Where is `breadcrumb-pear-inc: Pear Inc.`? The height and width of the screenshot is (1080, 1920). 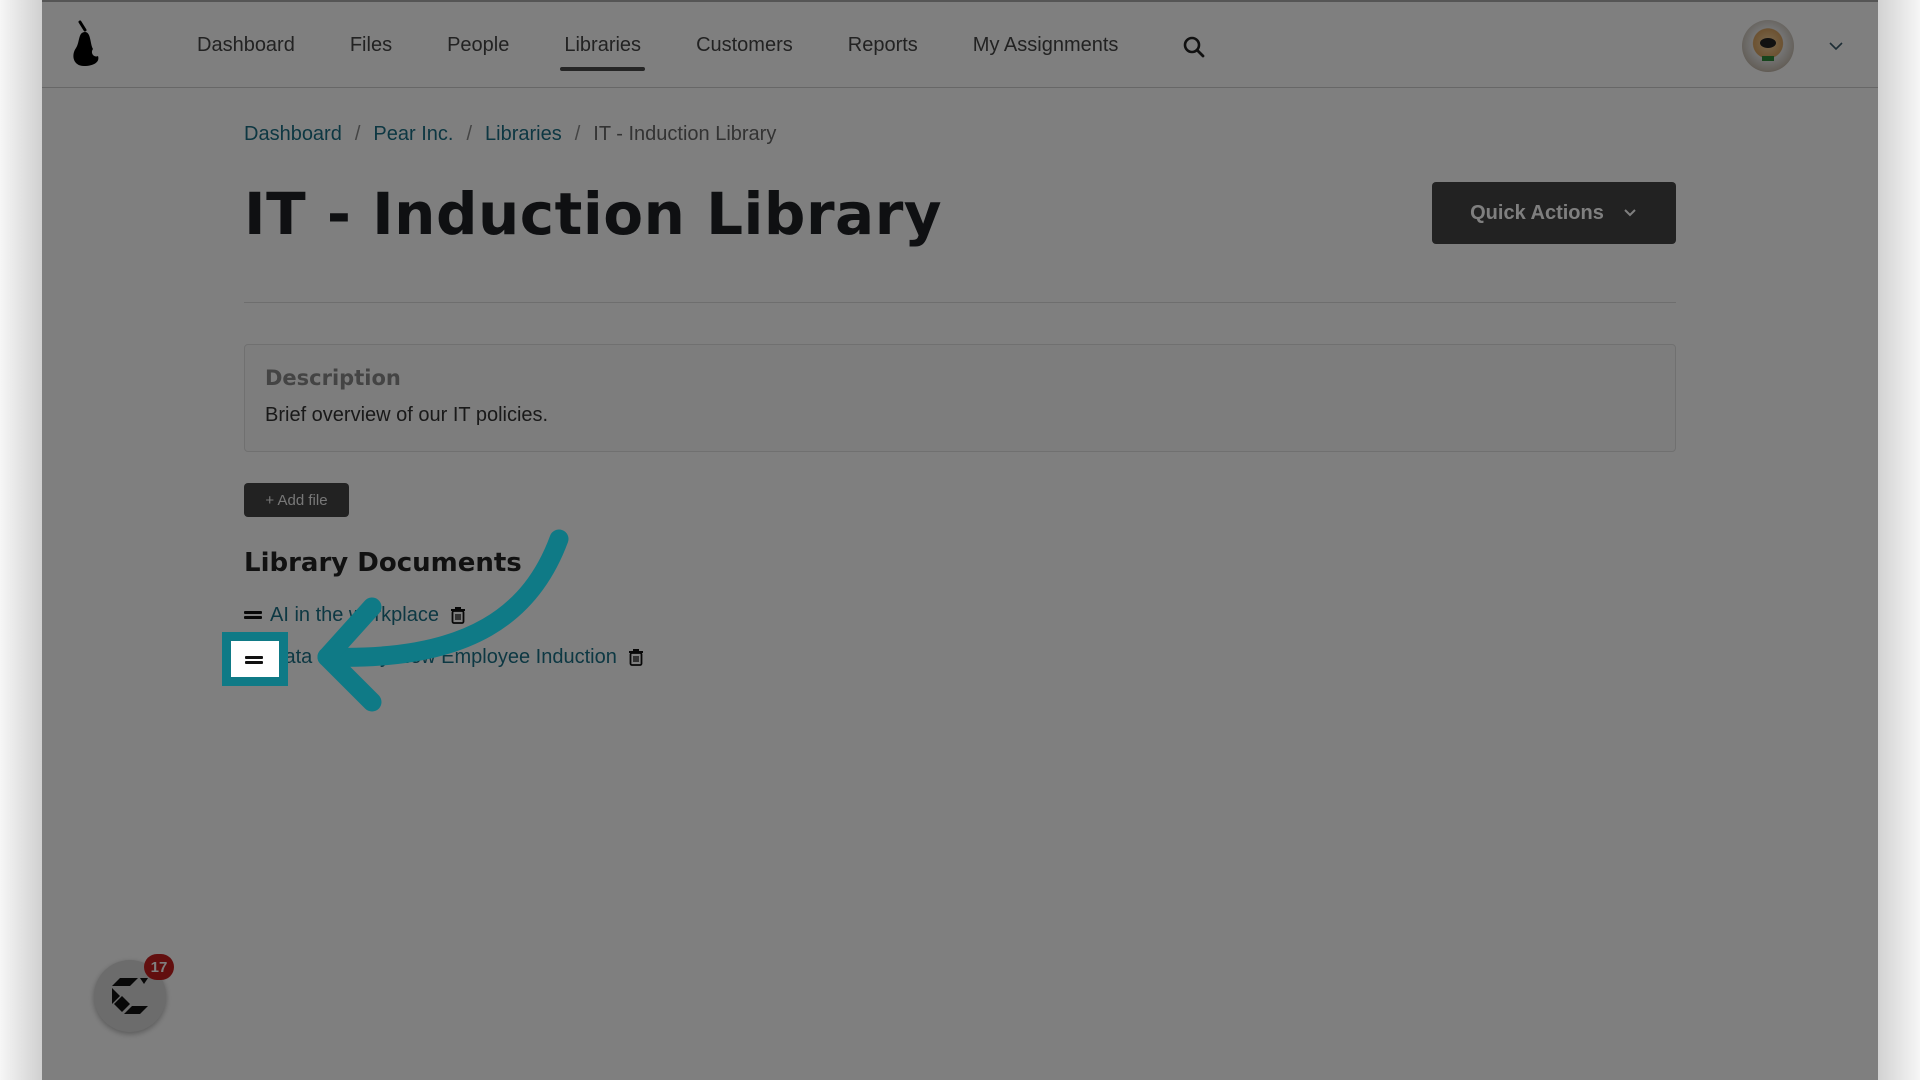
breadcrumb-pear-inc: Pear Inc. is located at coordinates (413, 134).